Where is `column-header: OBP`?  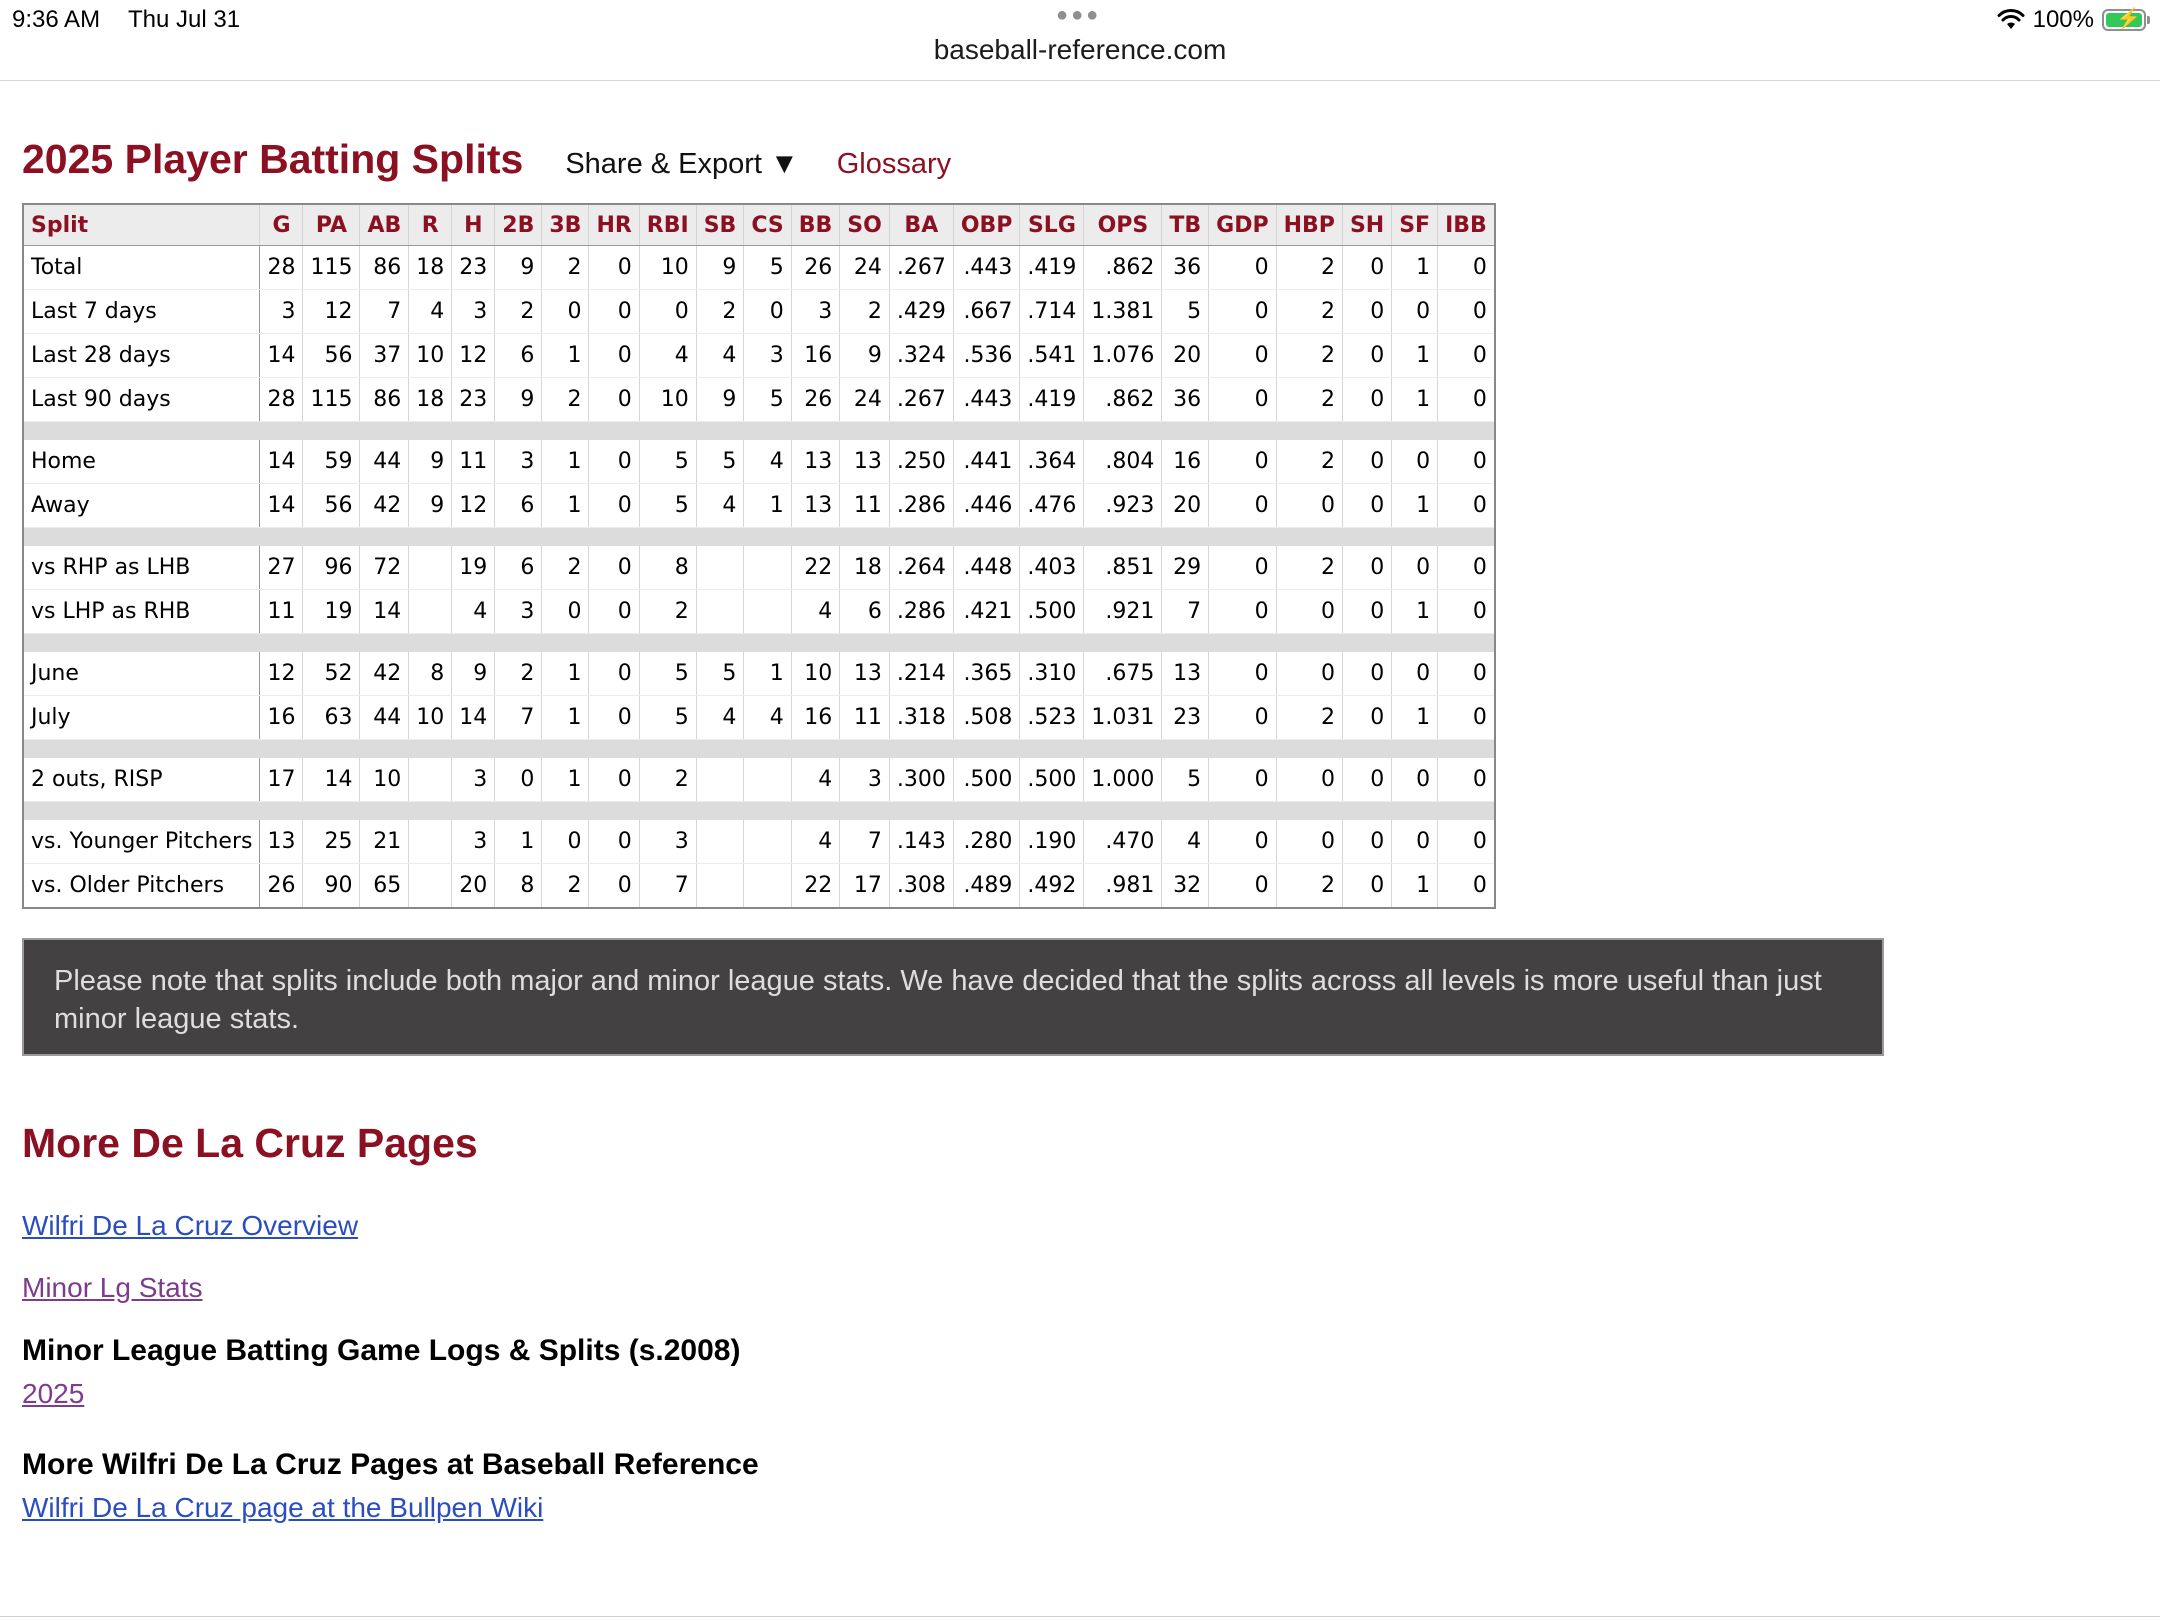
column-header: OBP is located at coordinates (987, 225).